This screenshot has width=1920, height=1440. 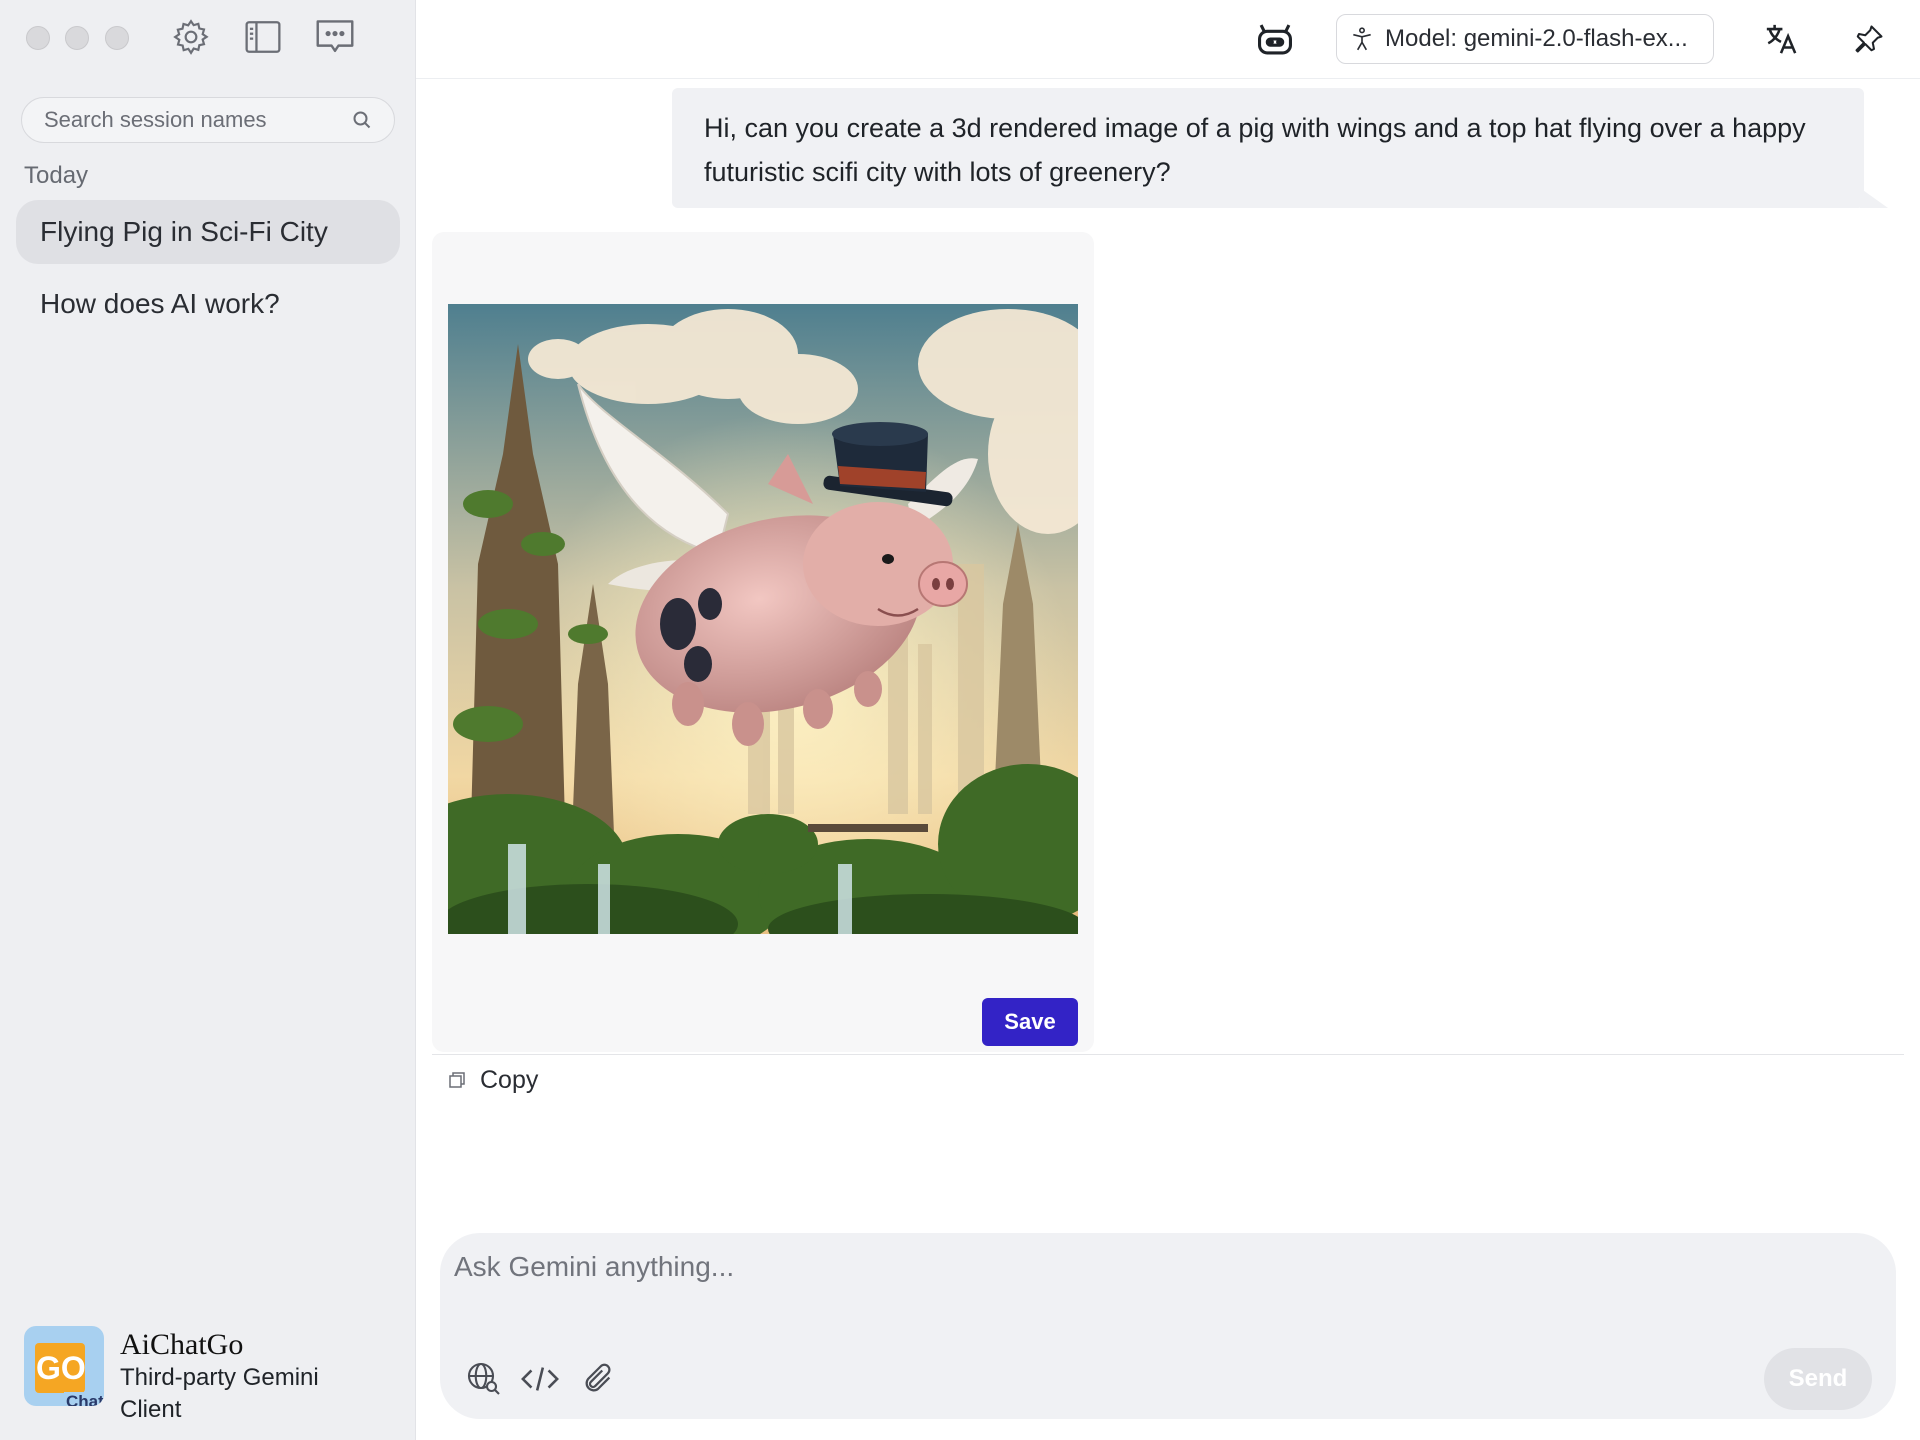 What do you see at coordinates (1154, 1281) in the screenshot?
I see `message-input` at bounding box center [1154, 1281].